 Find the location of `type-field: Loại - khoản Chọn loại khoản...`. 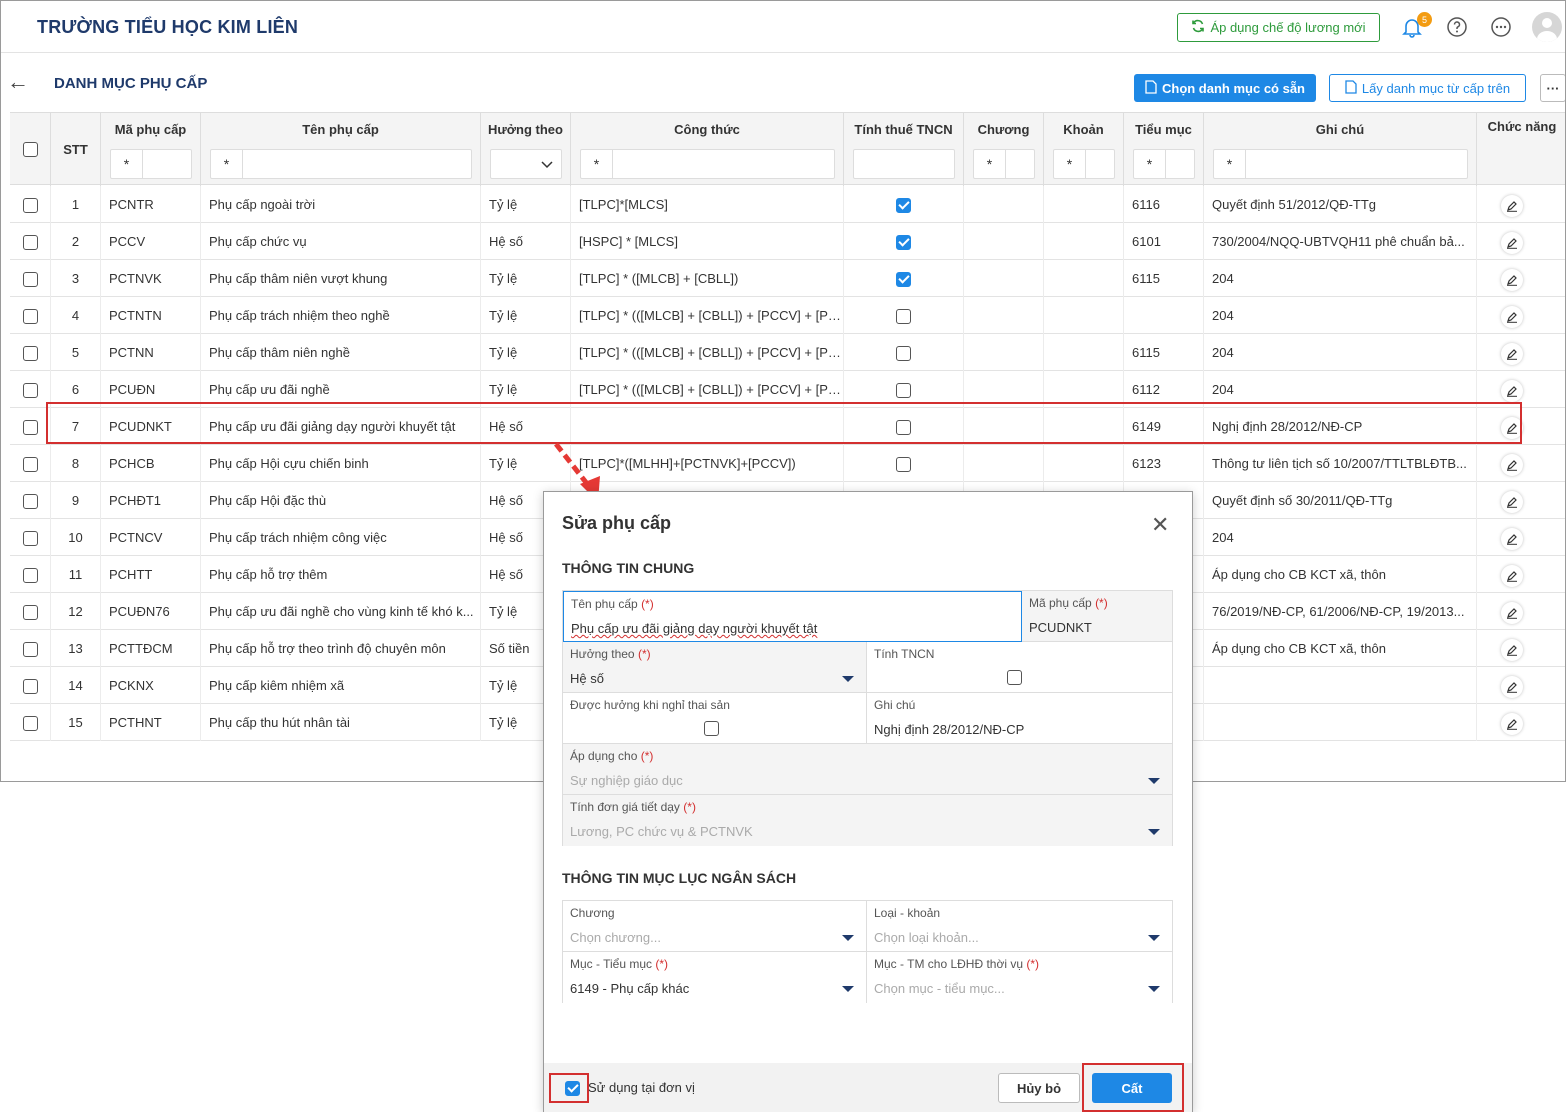

type-field: Loại - khoản Chọn loại khoản... is located at coordinates (1019, 926).